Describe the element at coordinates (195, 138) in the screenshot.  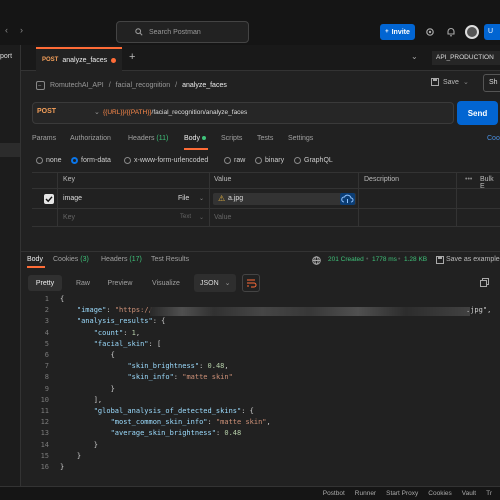
I see `tab-body: Body` at that location.